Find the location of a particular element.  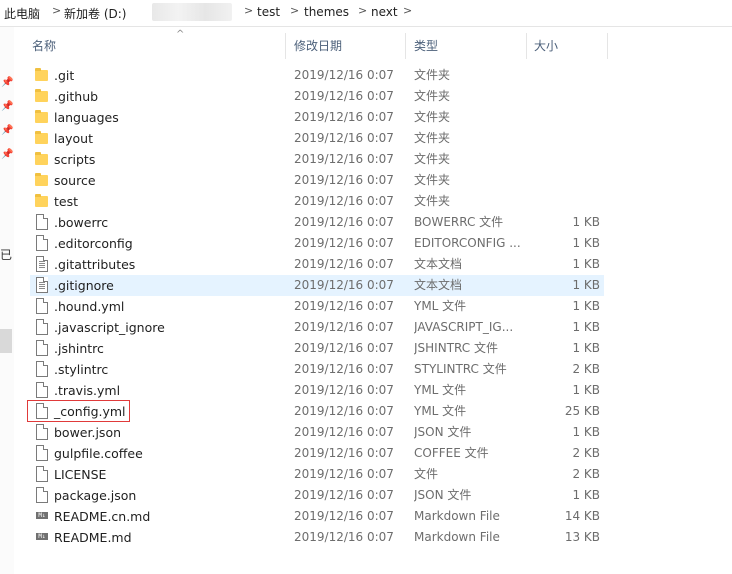

file-row: layout 2019/12/16 0:07 文件夹 is located at coordinates (317, 138).